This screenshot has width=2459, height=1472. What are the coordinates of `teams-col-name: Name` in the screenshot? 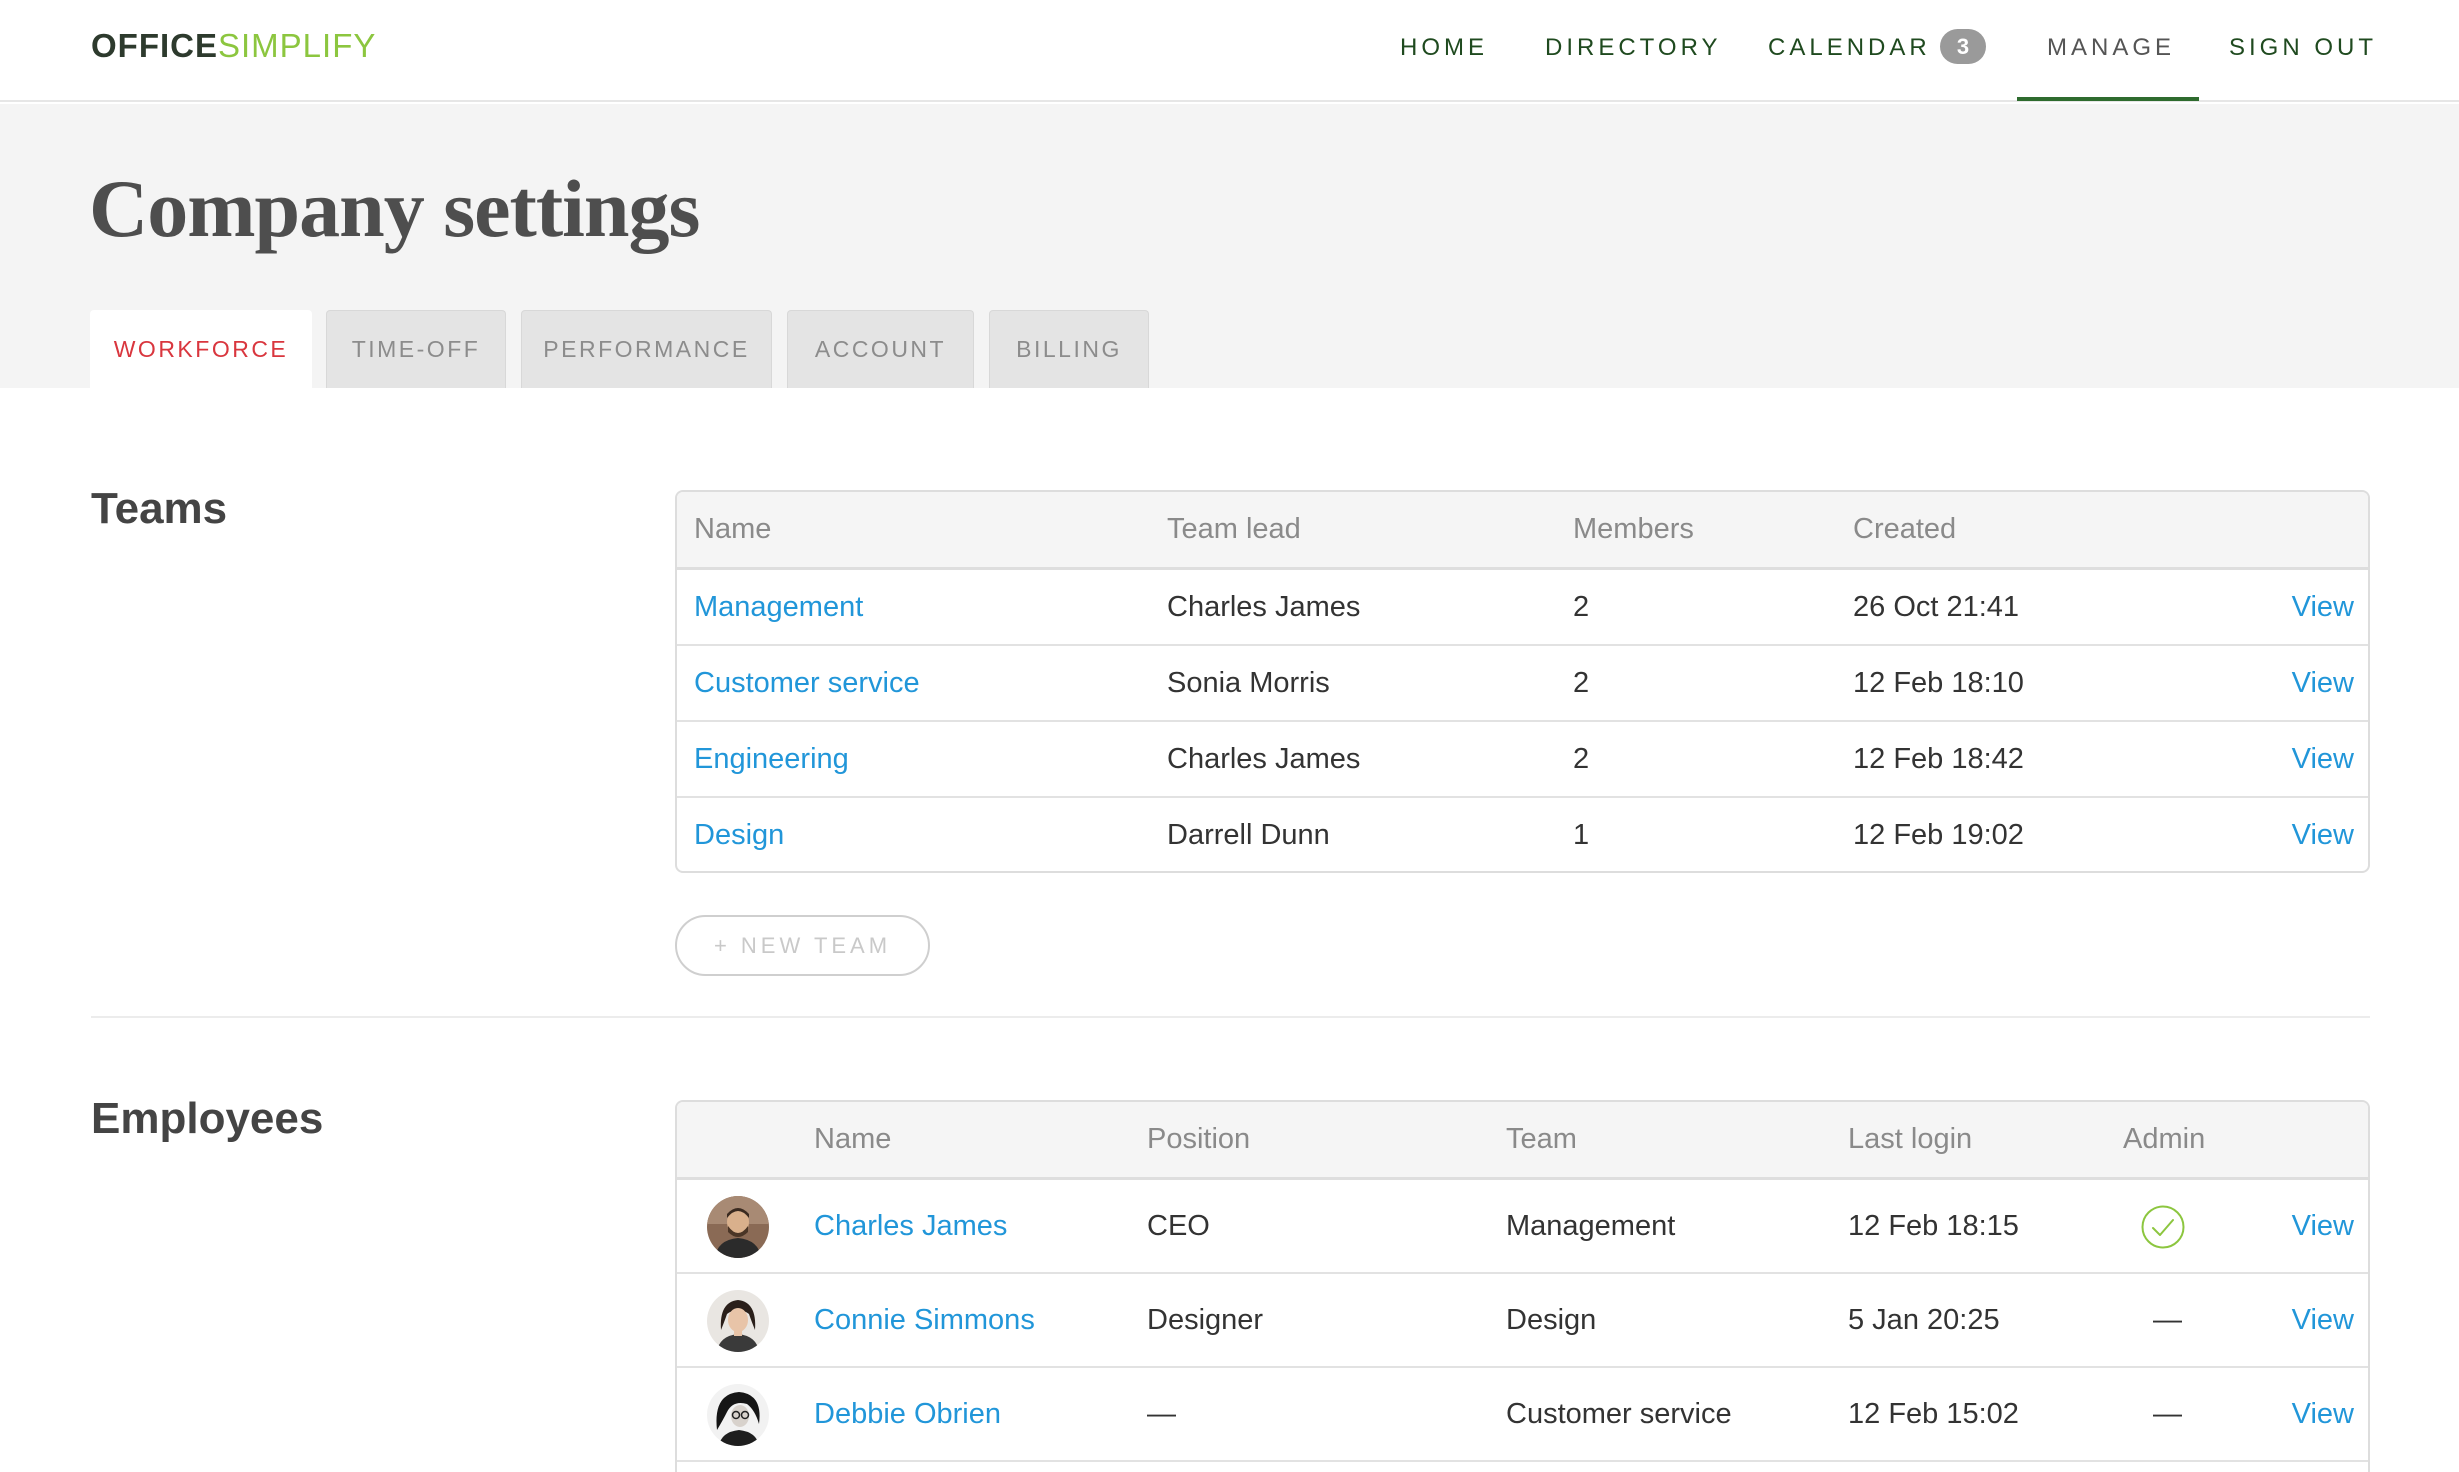 It's located at (733, 529).